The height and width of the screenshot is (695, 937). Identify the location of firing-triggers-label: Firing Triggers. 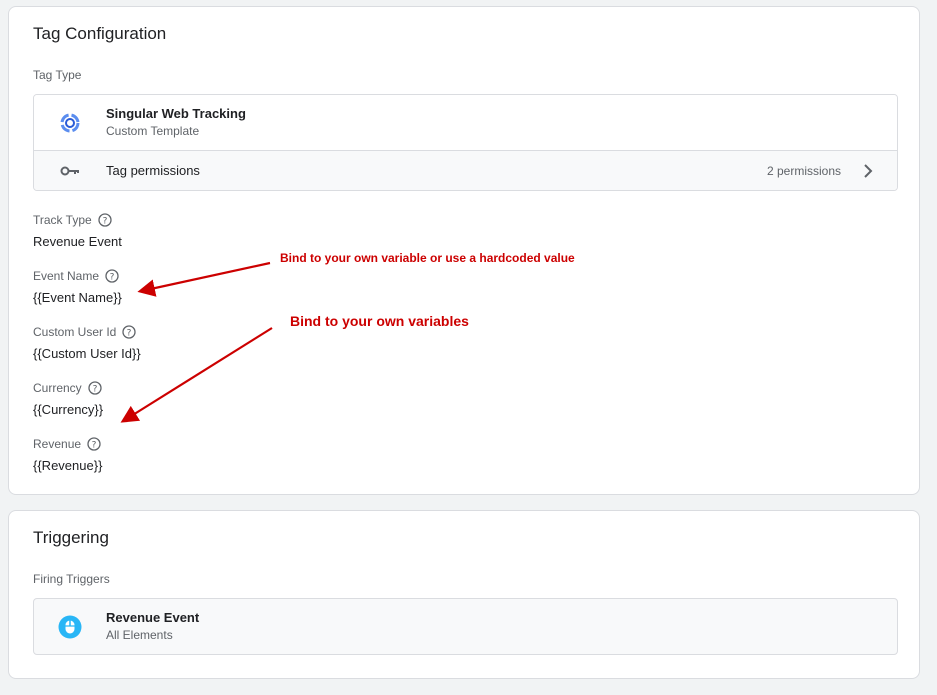
(71, 579).